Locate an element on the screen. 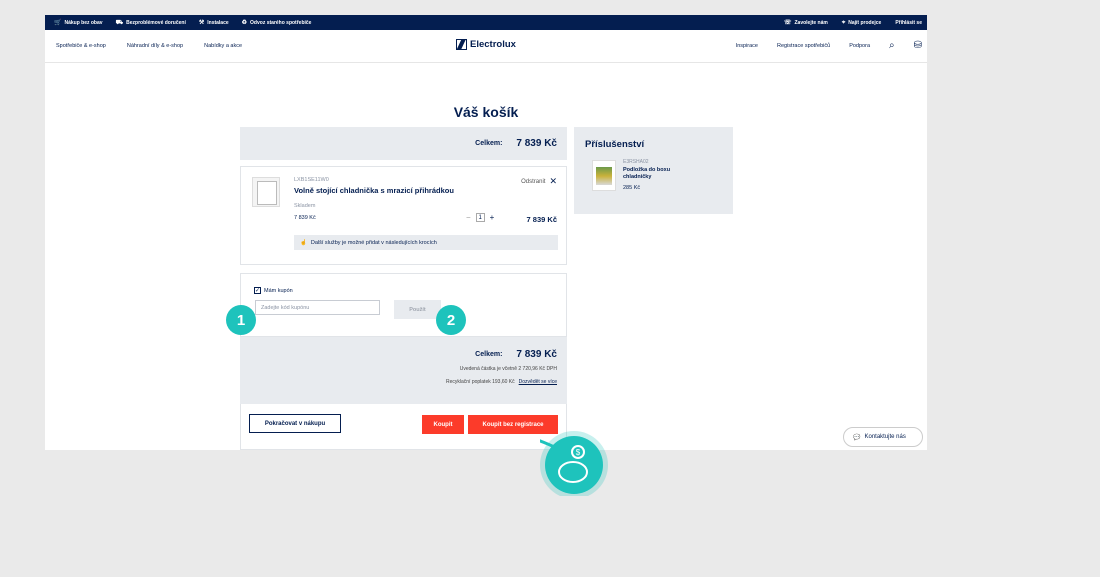  accessories-title: Příslušenství is located at coordinates (615, 144).